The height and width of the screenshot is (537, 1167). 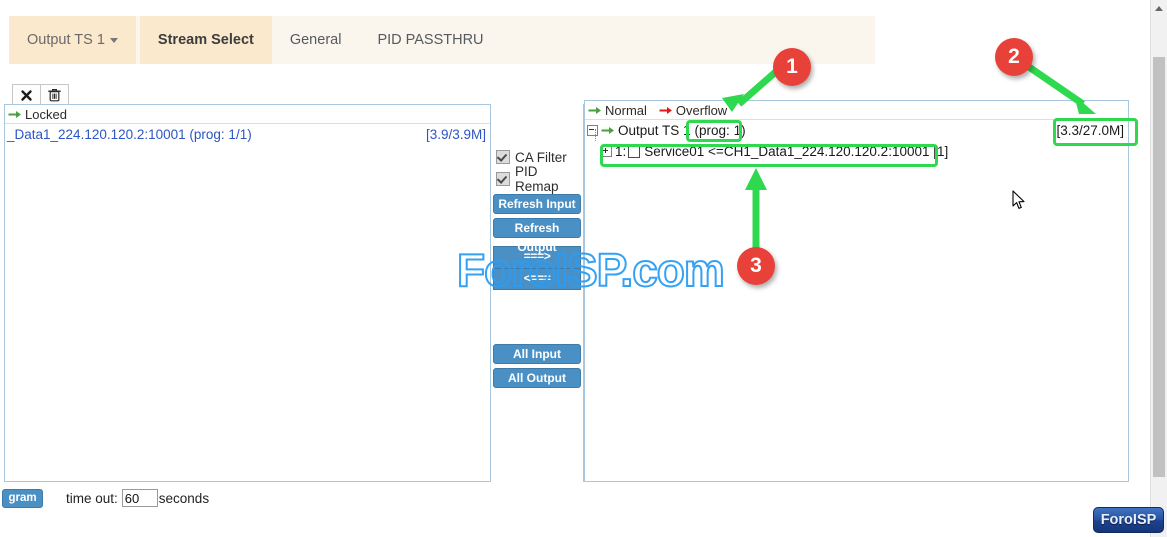 What do you see at coordinates (654, 130) in the screenshot?
I see `output-ts-label: Output TS 1` at bounding box center [654, 130].